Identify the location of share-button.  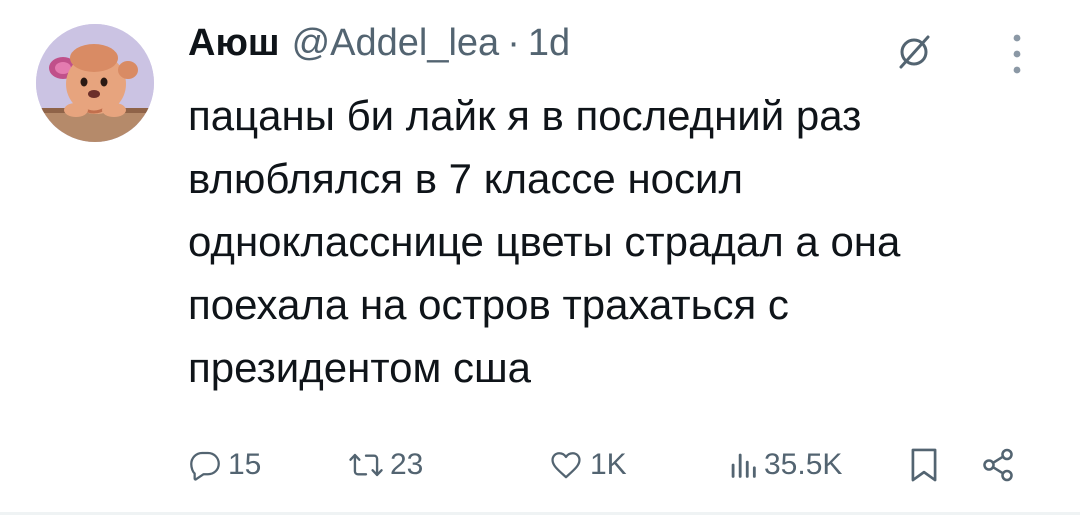
(998, 465).